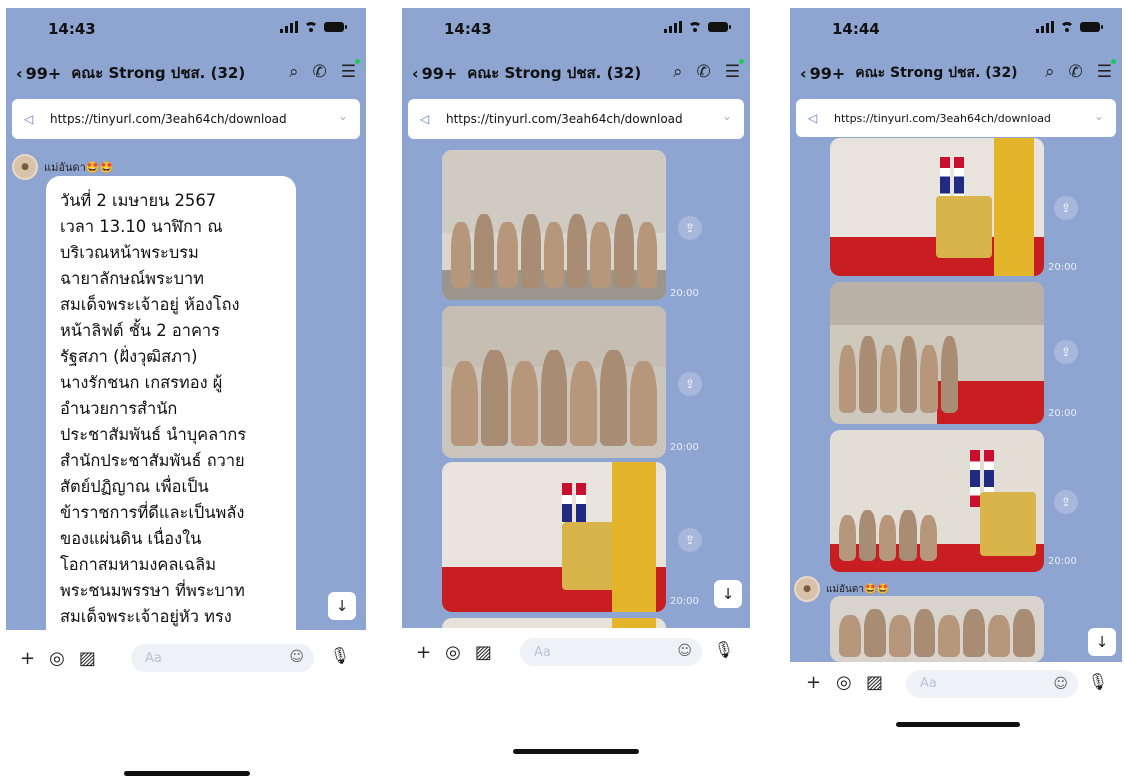  I want to click on status-time: 14:43, so click(468, 29).